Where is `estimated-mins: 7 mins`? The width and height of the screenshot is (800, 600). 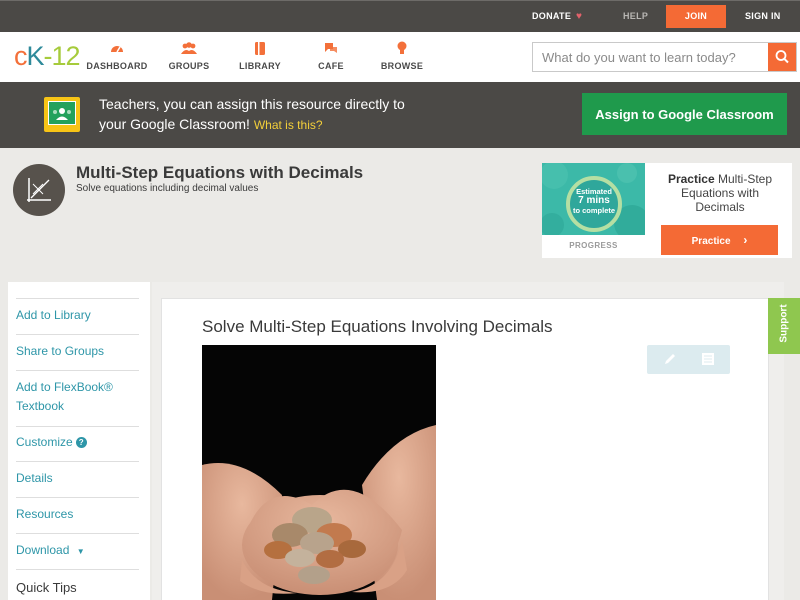
estimated-mins: 7 mins is located at coordinates (594, 200).